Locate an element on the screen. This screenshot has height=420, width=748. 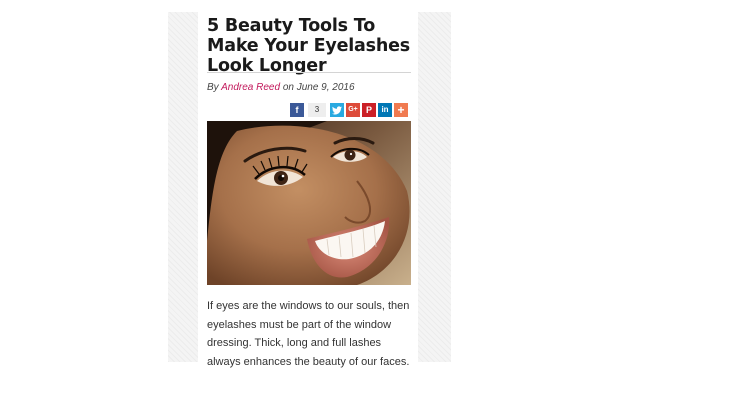
pinterest-share-button: P is located at coordinates (369, 110).